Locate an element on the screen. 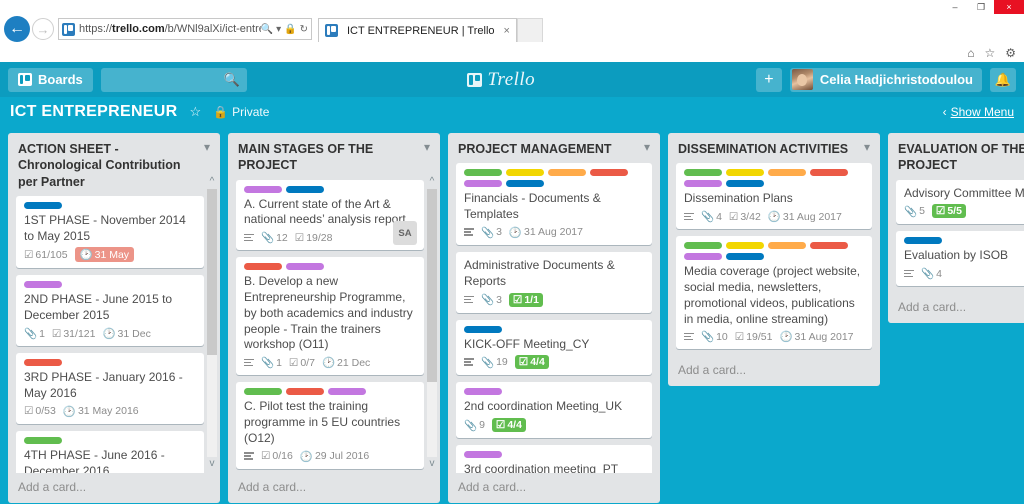  list-title: PROJECT MANAGEMENT is located at coordinates (548, 149).